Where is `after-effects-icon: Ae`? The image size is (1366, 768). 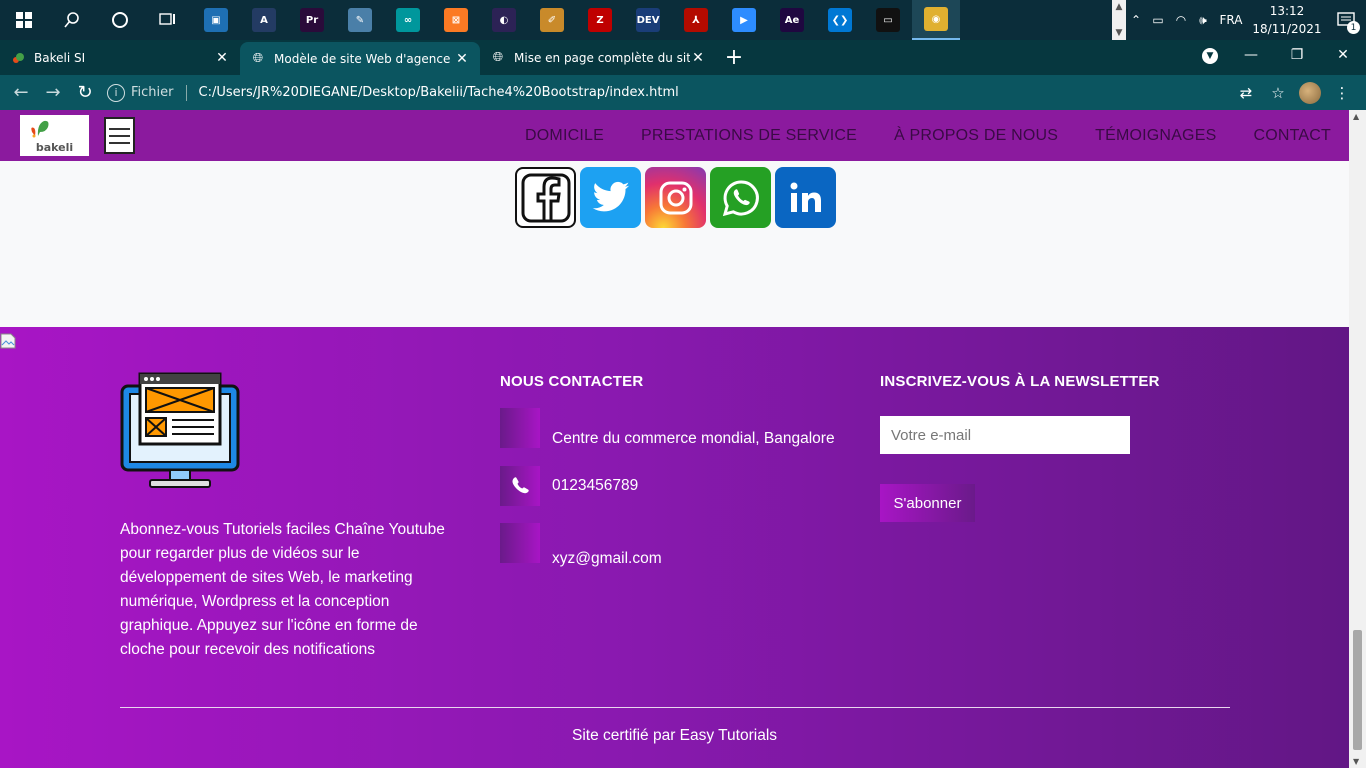 after-effects-icon: Ae is located at coordinates (792, 20).